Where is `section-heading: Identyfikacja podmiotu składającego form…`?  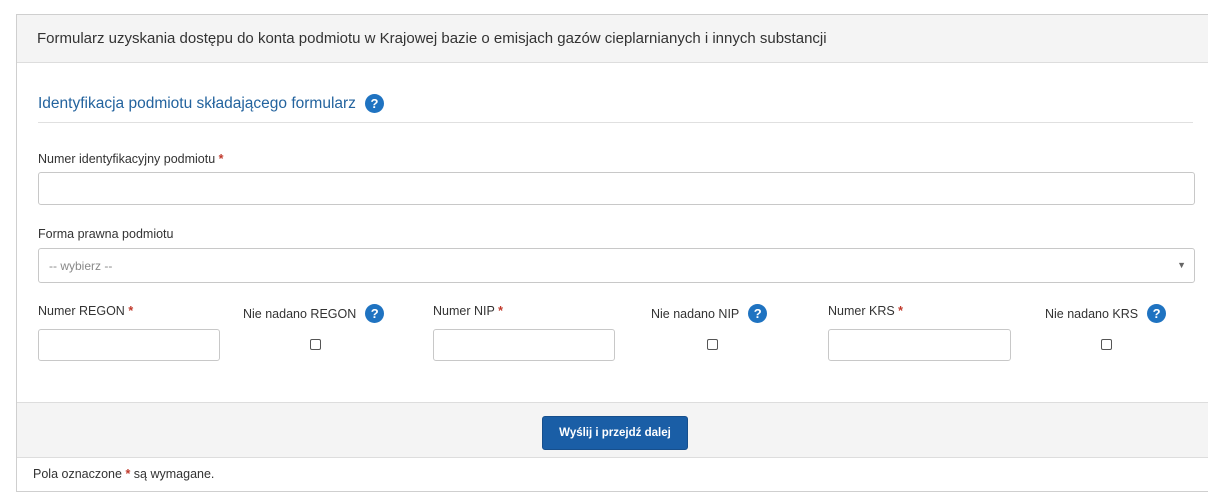 section-heading: Identyfikacja podmiotu składającego form… is located at coordinates (211, 103).